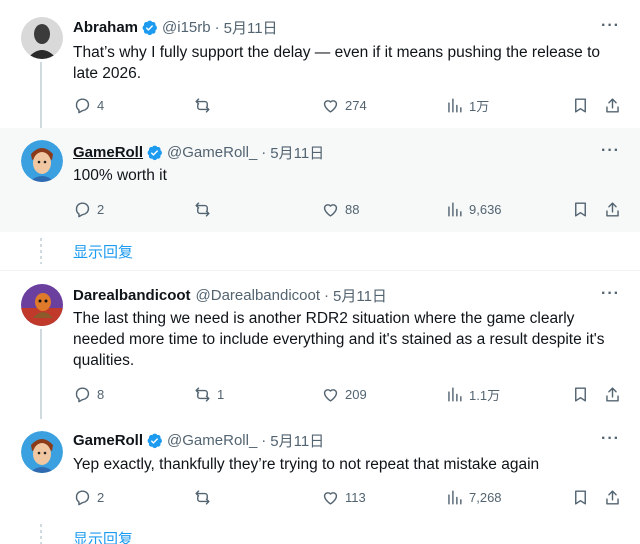 The width and height of the screenshot is (640, 544). Describe the element at coordinates (221, 394) in the screenshot. I see `retweet-count: 1` at that location.